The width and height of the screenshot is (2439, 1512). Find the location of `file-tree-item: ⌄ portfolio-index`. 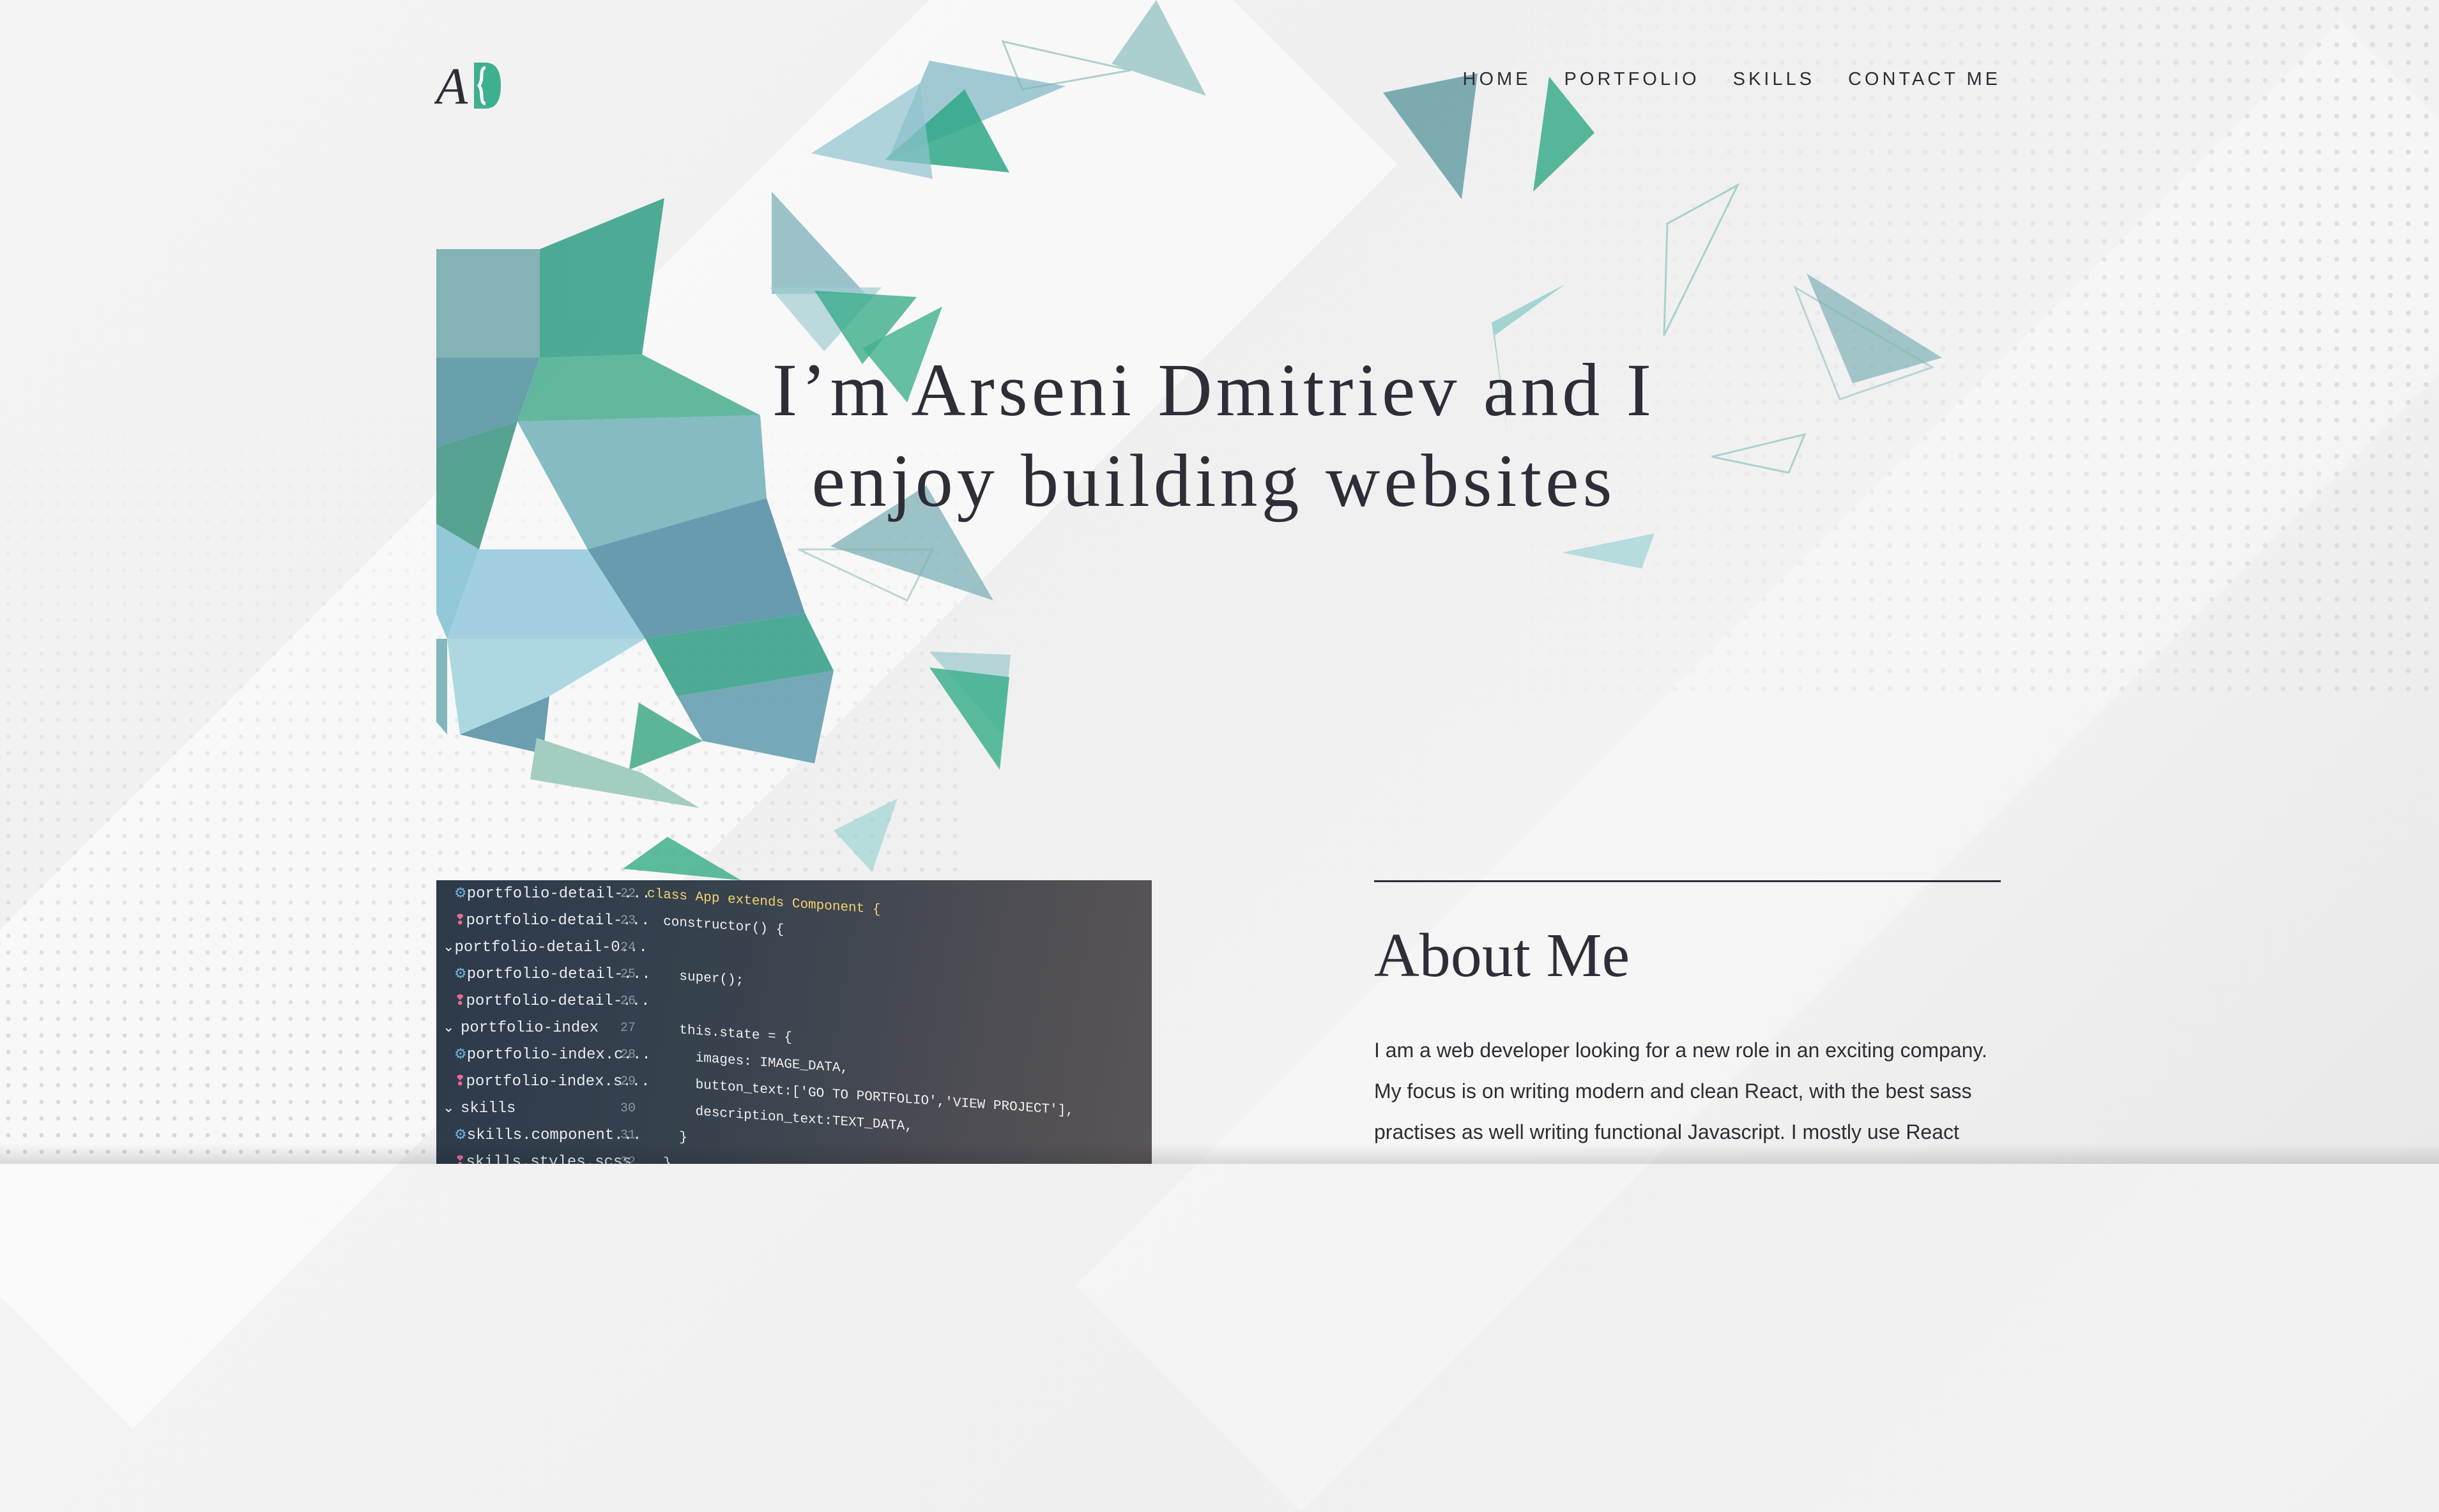

file-tree-item: ⌄ portfolio-index is located at coordinates (526, 1027).